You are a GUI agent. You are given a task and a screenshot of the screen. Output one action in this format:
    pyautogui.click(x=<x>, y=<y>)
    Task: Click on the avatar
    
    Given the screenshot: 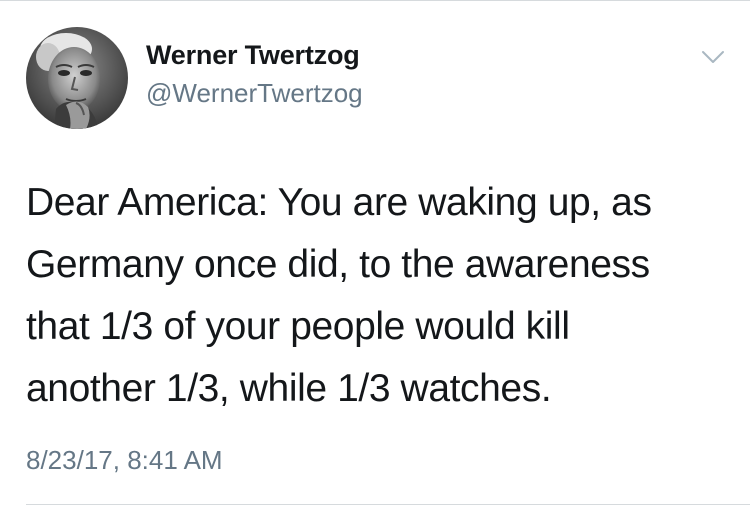 What is the action you would take?
    pyautogui.click(x=77, y=78)
    